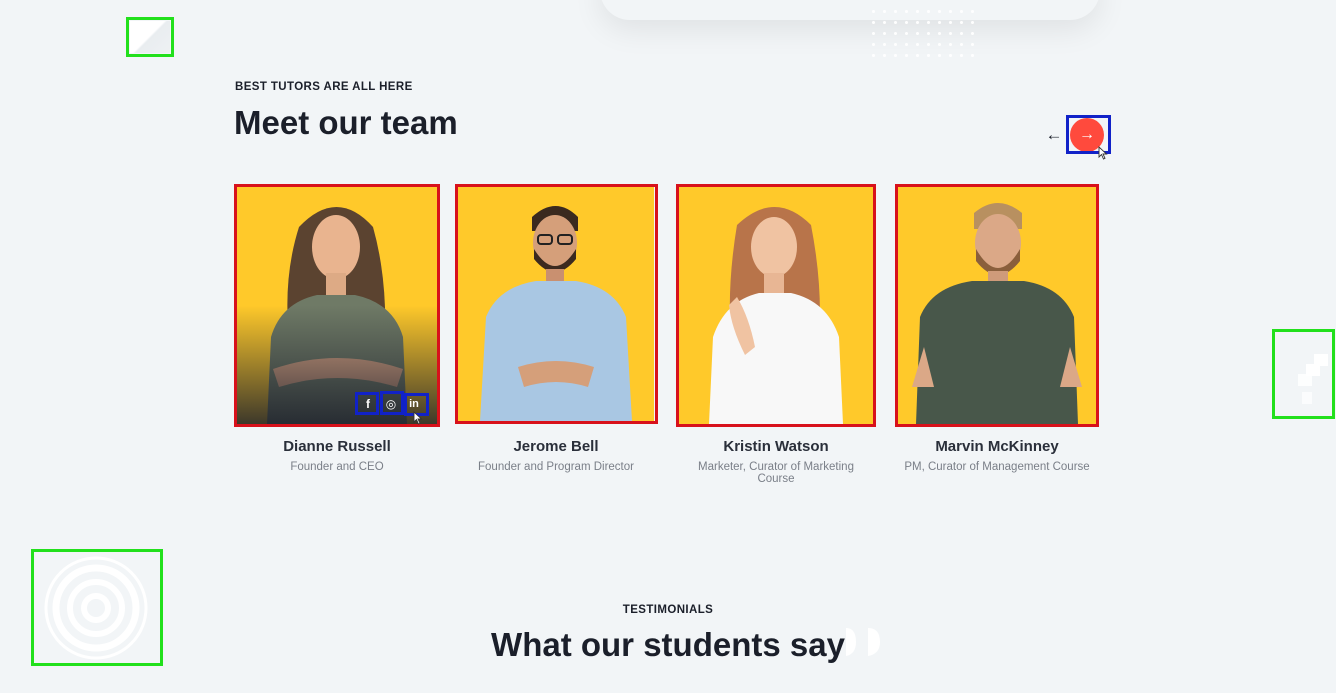 The height and width of the screenshot is (693, 1336). What do you see at coordinates (1054, 135) in the screenshot?
I see `carousel-prev-button: ←` at bounding box center [1054, 135].